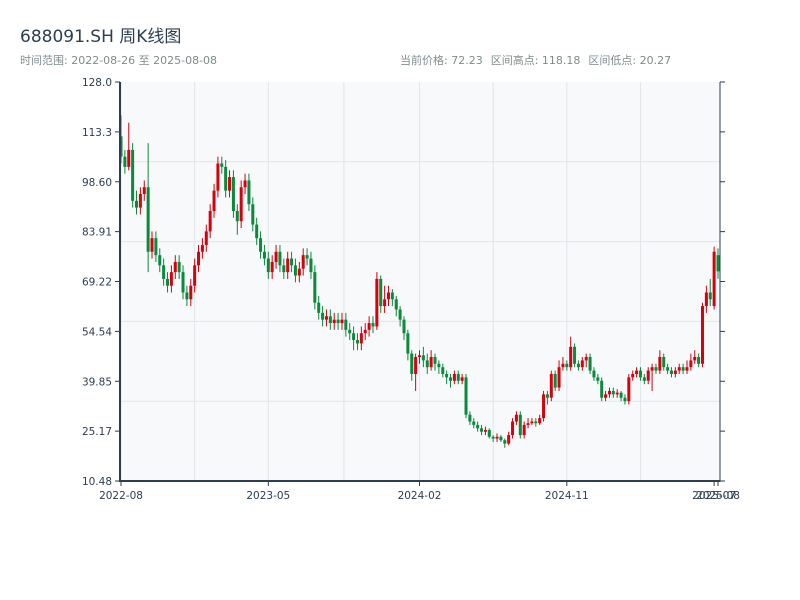 This screenshot has width=800, height=600. Describe the element at coordinates (97, 332) in the screenshot. I see `y-tick-label: 54.54` at that location.